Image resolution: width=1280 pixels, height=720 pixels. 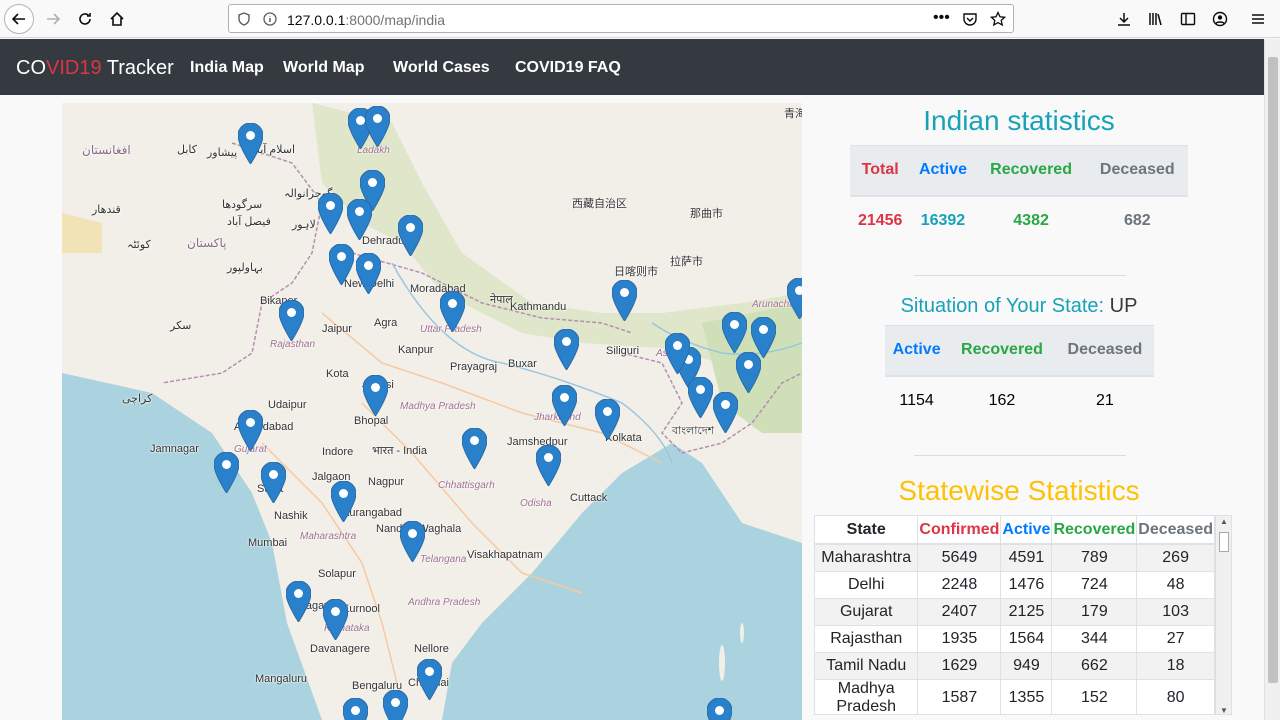 What do you see at coordinates (867, 638) in the screenshot?
I see `table-cell: Rajasthan` at bounding box center [867, 638].